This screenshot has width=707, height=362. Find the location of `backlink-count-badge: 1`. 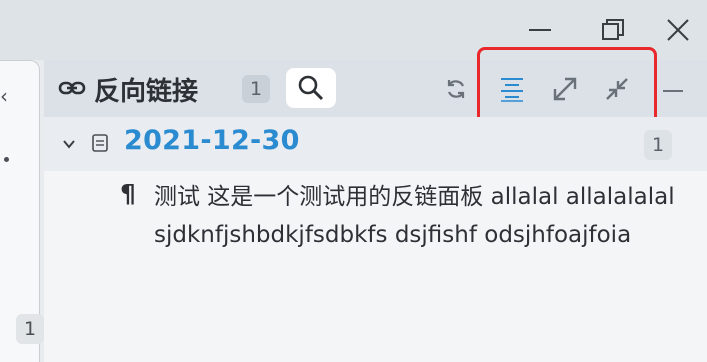

backlink-count-badge: 1 is located at coordinates (256, 89).